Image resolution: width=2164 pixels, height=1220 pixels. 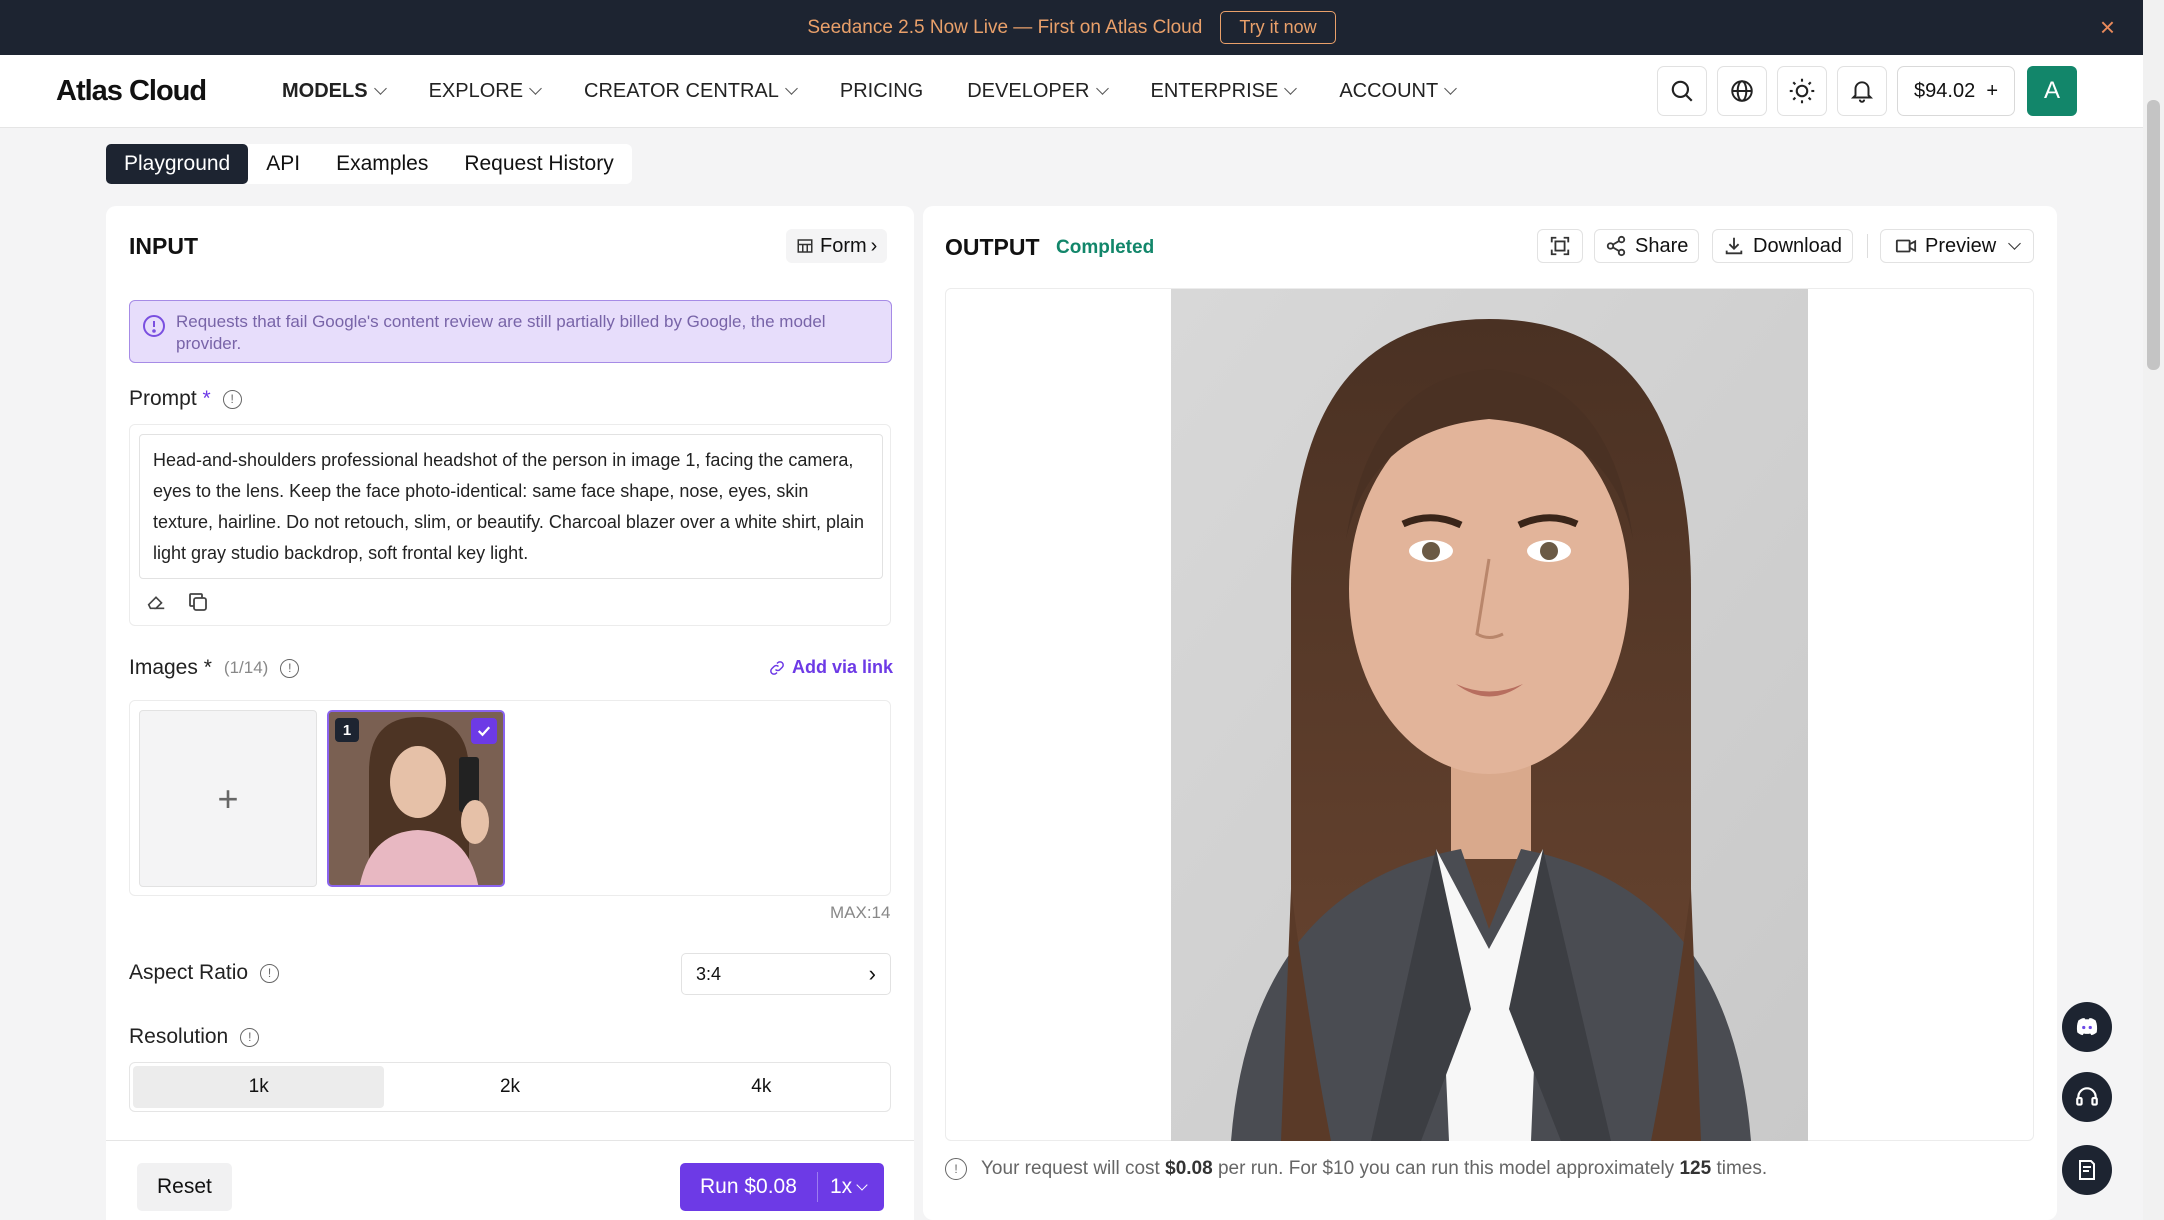 I want to click on avatar: A, so click(x=2052, y=91).